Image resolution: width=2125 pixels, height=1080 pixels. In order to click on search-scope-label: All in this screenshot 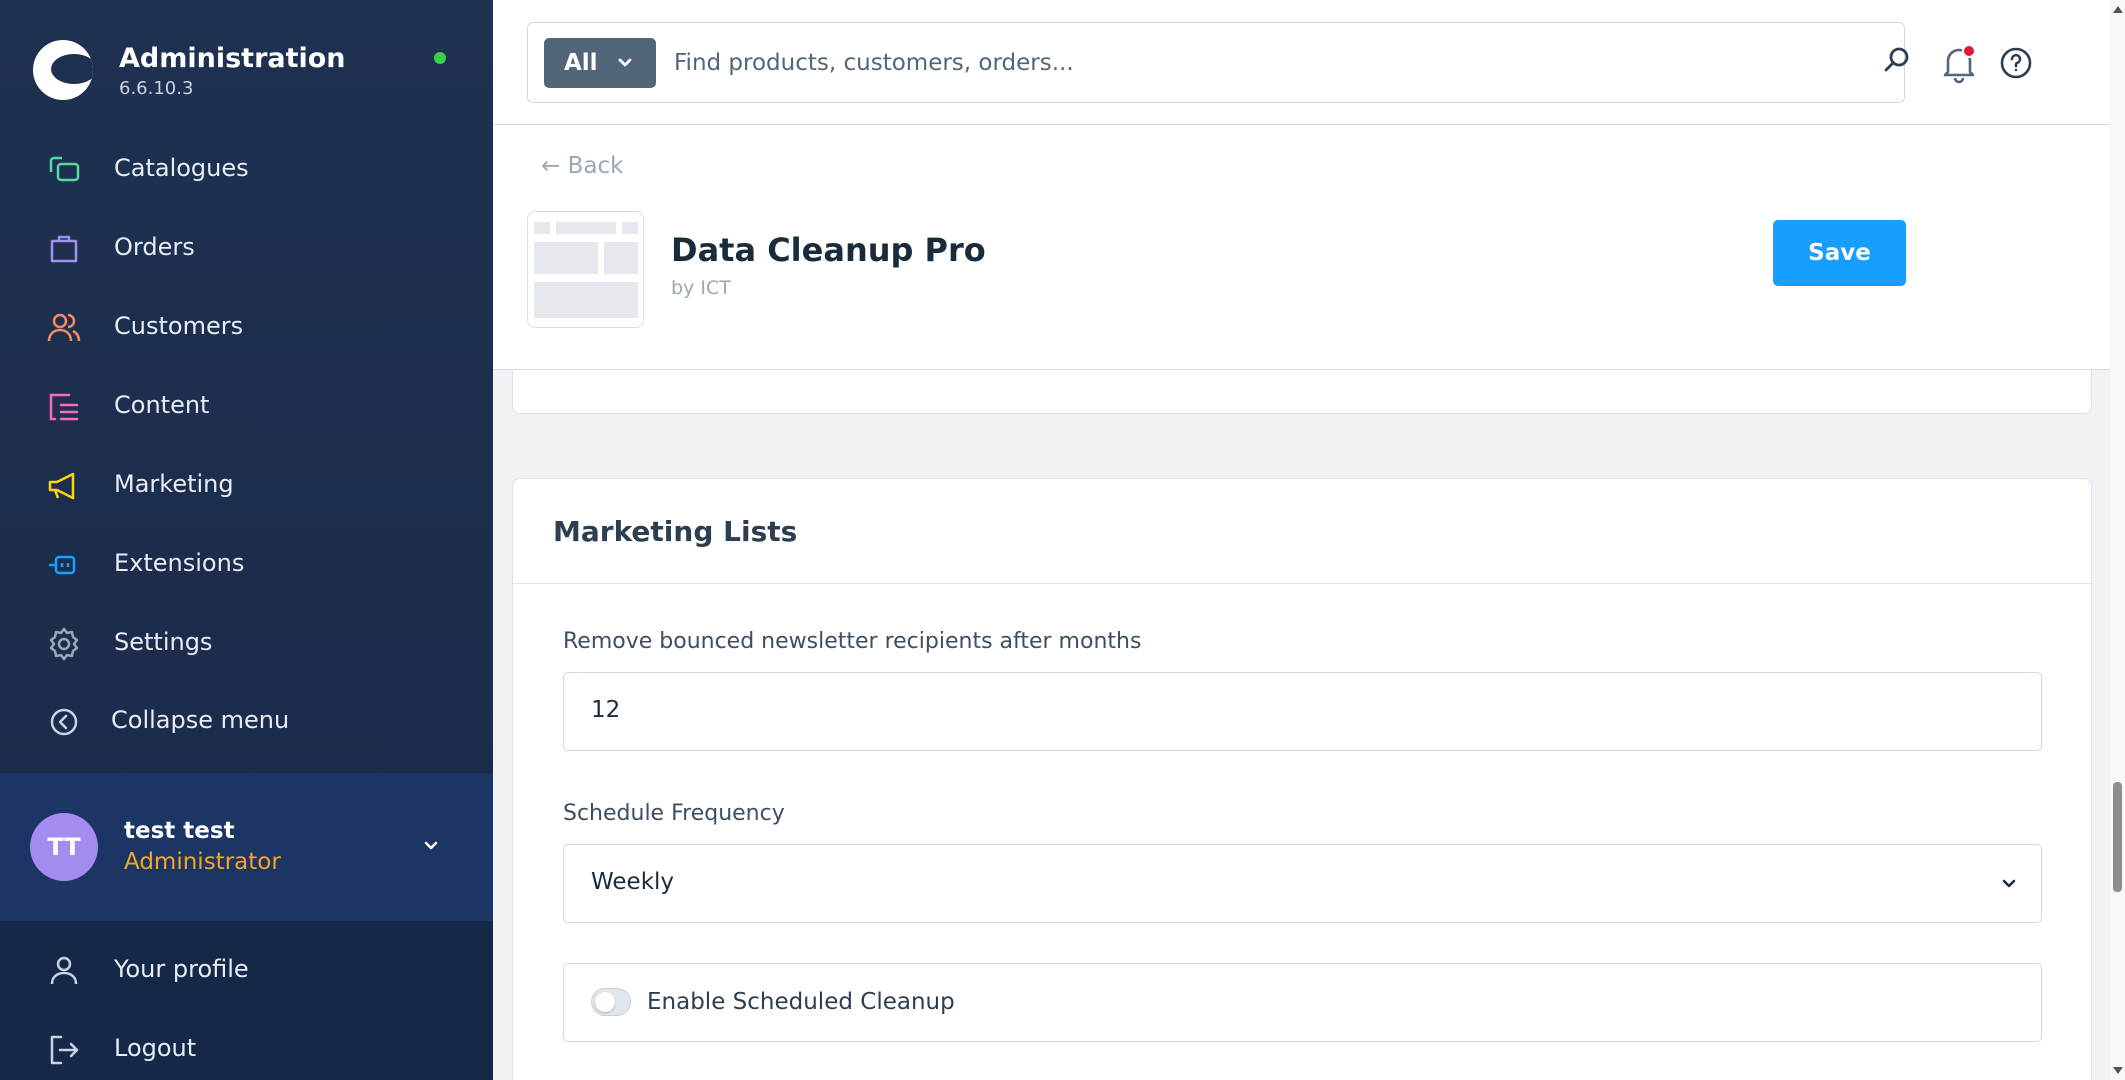, I will do `click(581, 63)`.